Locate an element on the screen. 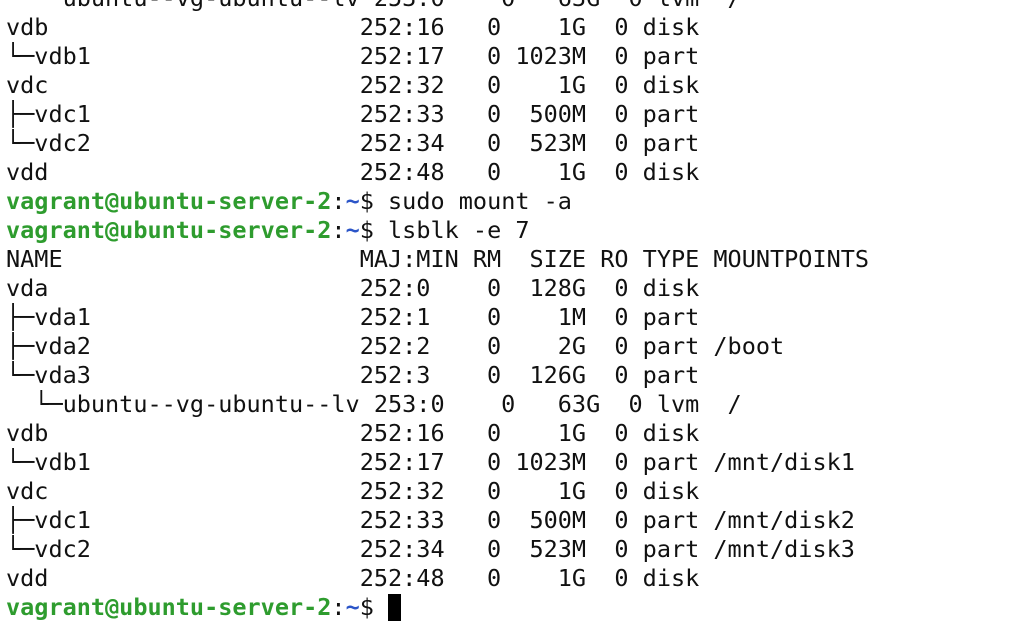 The image size is (1026, 624). output-line: └─vdb1 252:17 0 1023M 0 part is located at coordinates (437, 56).